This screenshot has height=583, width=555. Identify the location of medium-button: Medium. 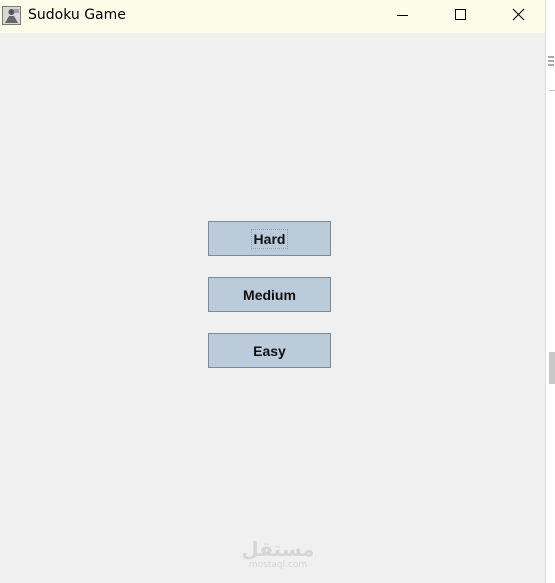
(269, 294).